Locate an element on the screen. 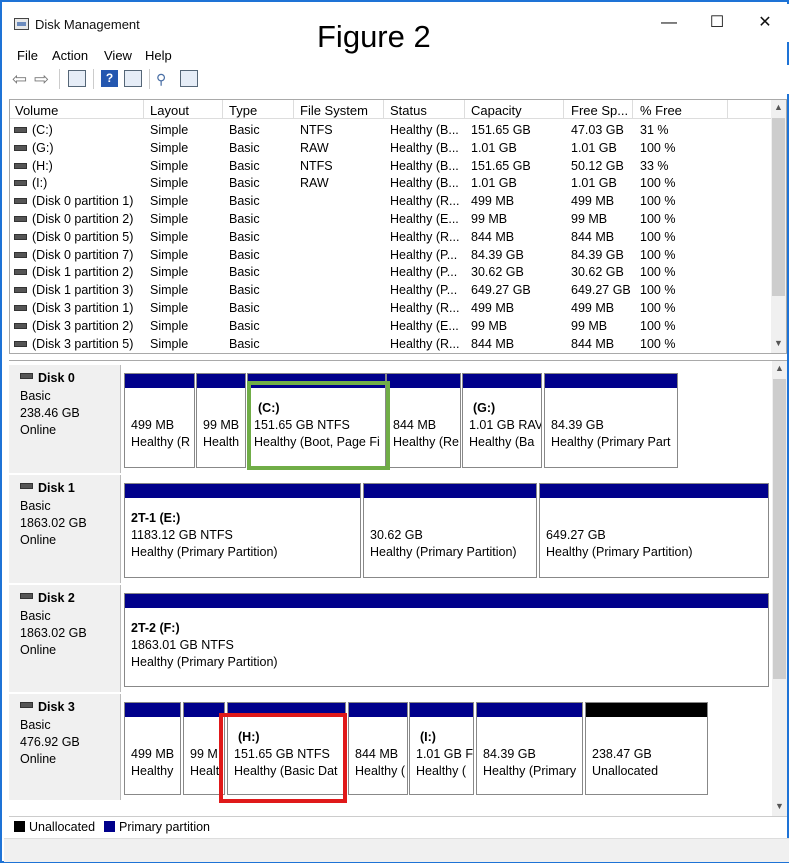  disk-state: Online is located at coordinates (38, 650).